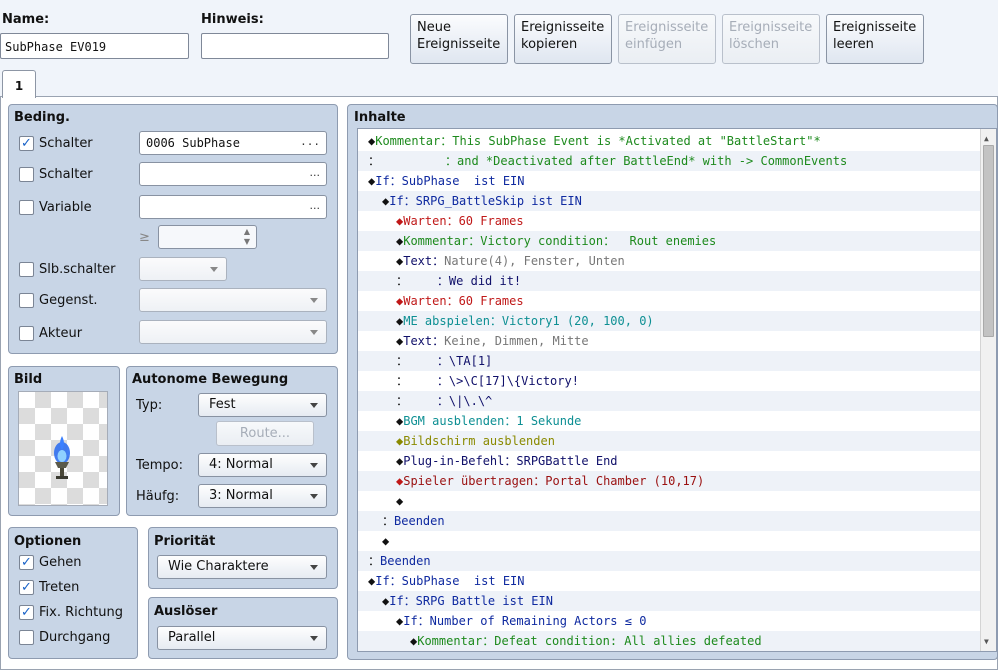 The image size is (998, 670). I want to click on command-row: ◆If：Number of Remaining Actors ≤ 0, so click(677, 621).